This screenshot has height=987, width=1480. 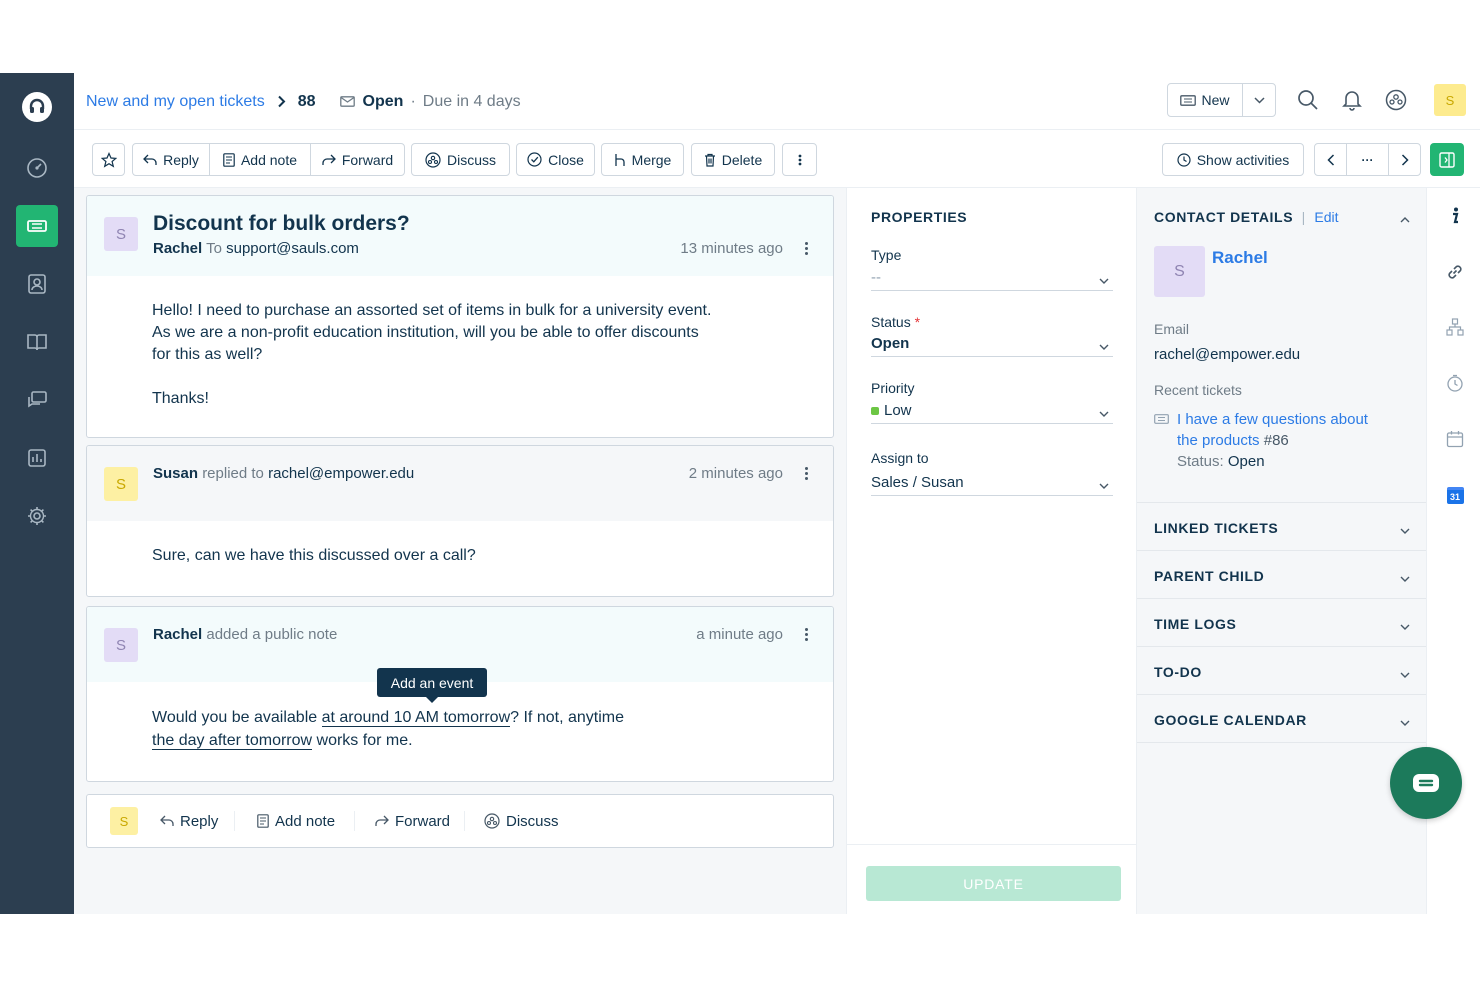 I want to click on delete-button: Delete, so click(x=733, y=159).